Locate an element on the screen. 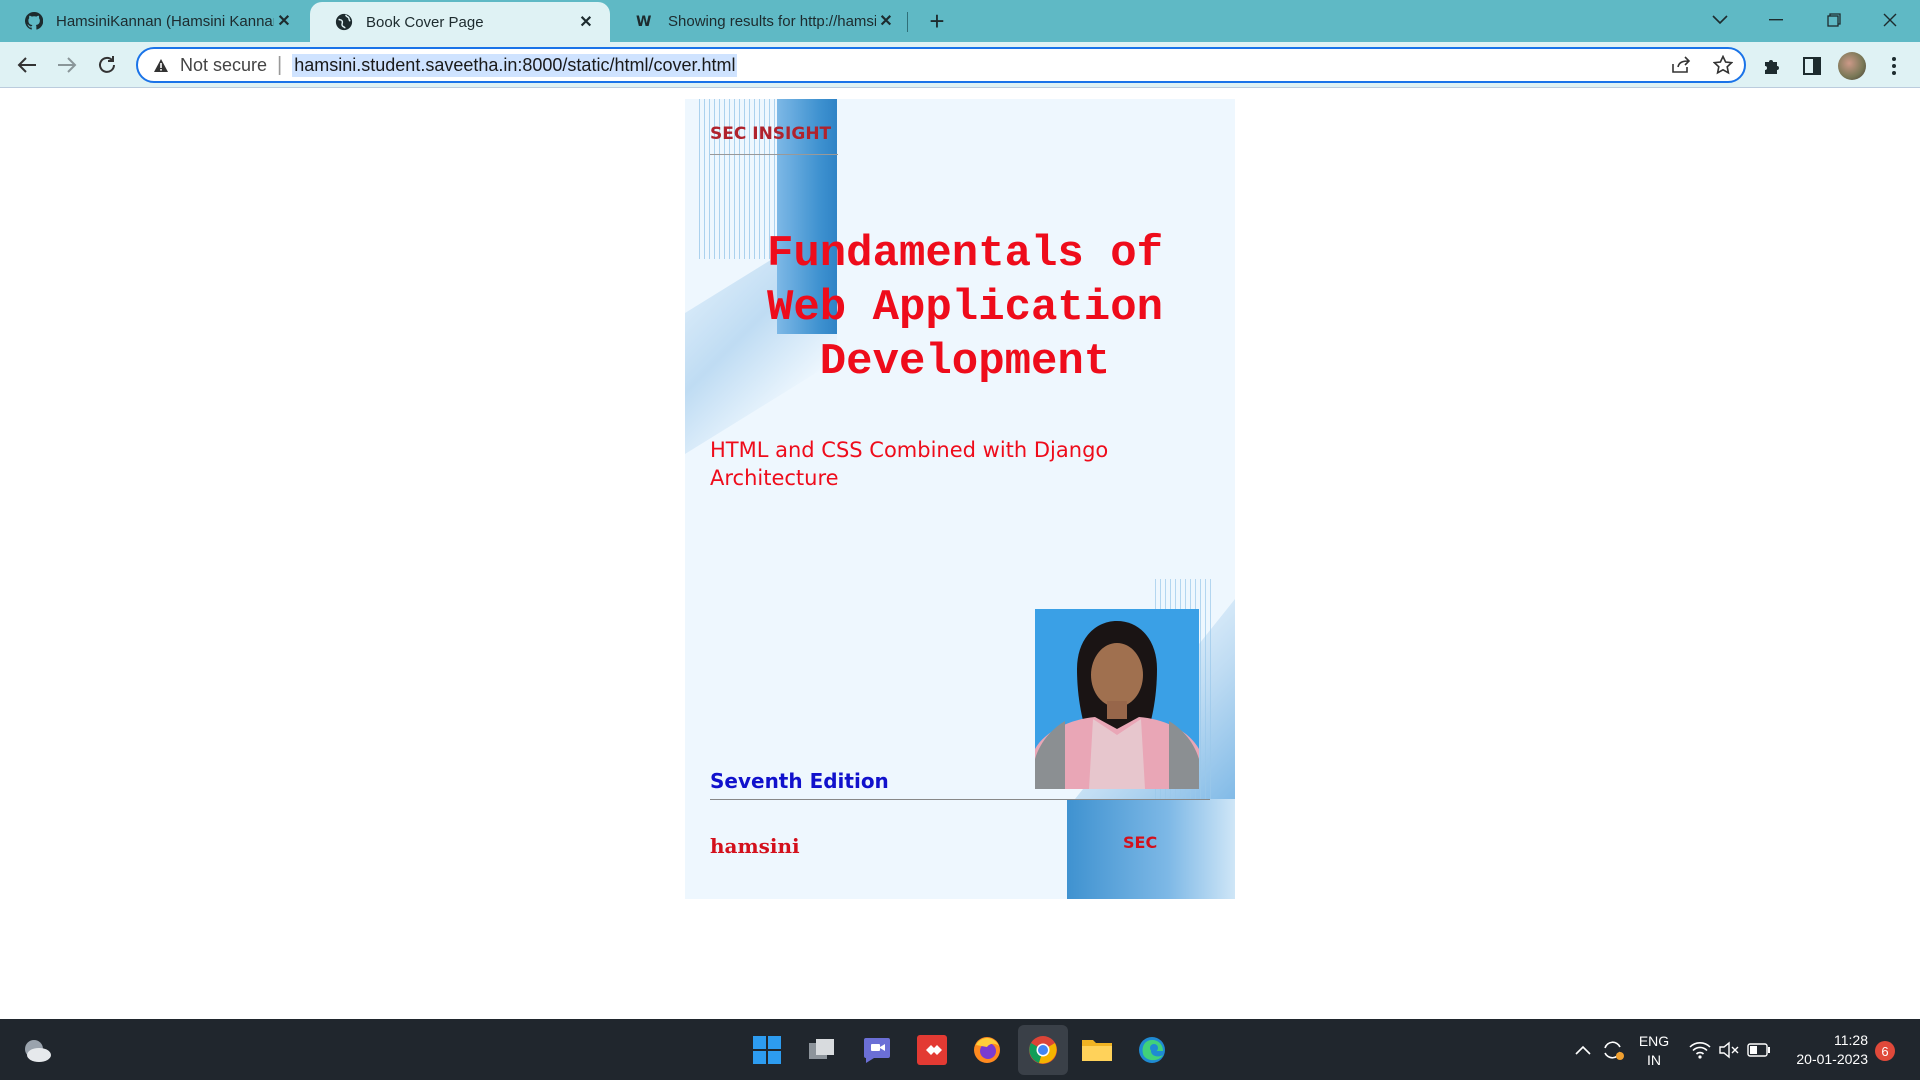  firefox-button is located at coordinates (987, 1050).